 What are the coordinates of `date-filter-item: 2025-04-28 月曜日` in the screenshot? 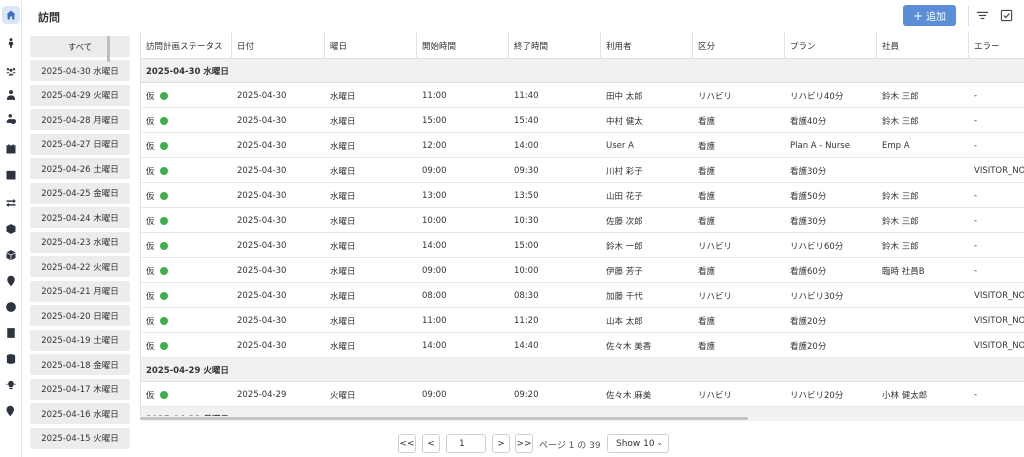 It's located at (80, 119).